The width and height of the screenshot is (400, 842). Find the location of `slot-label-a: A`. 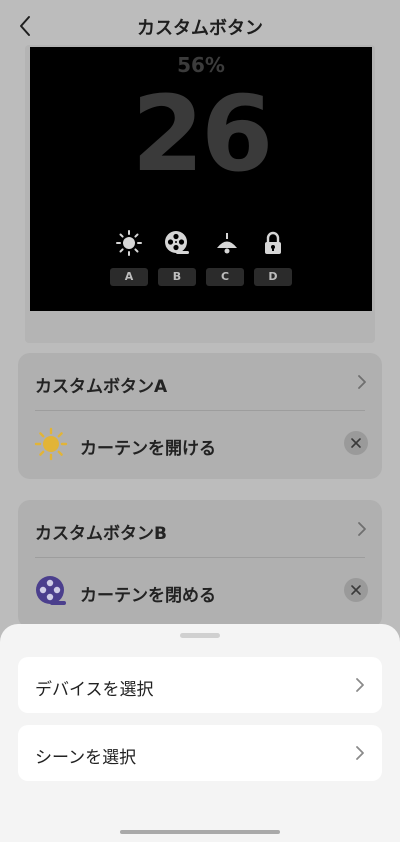

slot-label-a: A is located at coordinates (129, 277).